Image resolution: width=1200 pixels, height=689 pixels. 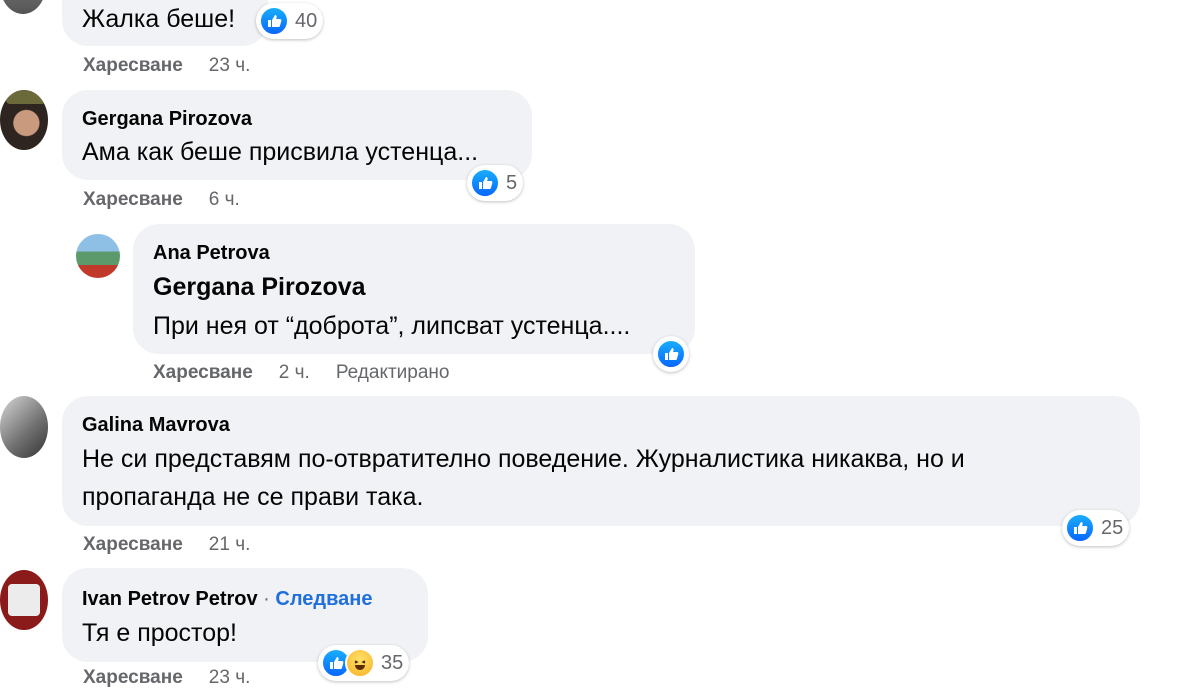 What do you see at coordinates (211, 253) in the screenshot?
I see `comment-author: Ana Petrova` at bounding box center [211, 253].